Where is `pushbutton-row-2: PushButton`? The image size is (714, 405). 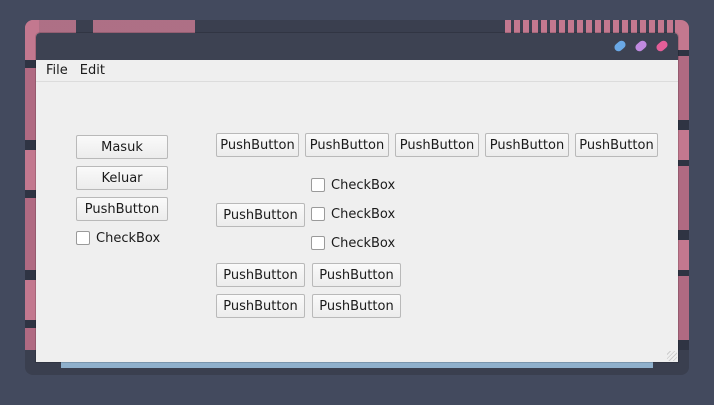 pushbutton-row-2: PushButton is located at coordinates (347, 145).